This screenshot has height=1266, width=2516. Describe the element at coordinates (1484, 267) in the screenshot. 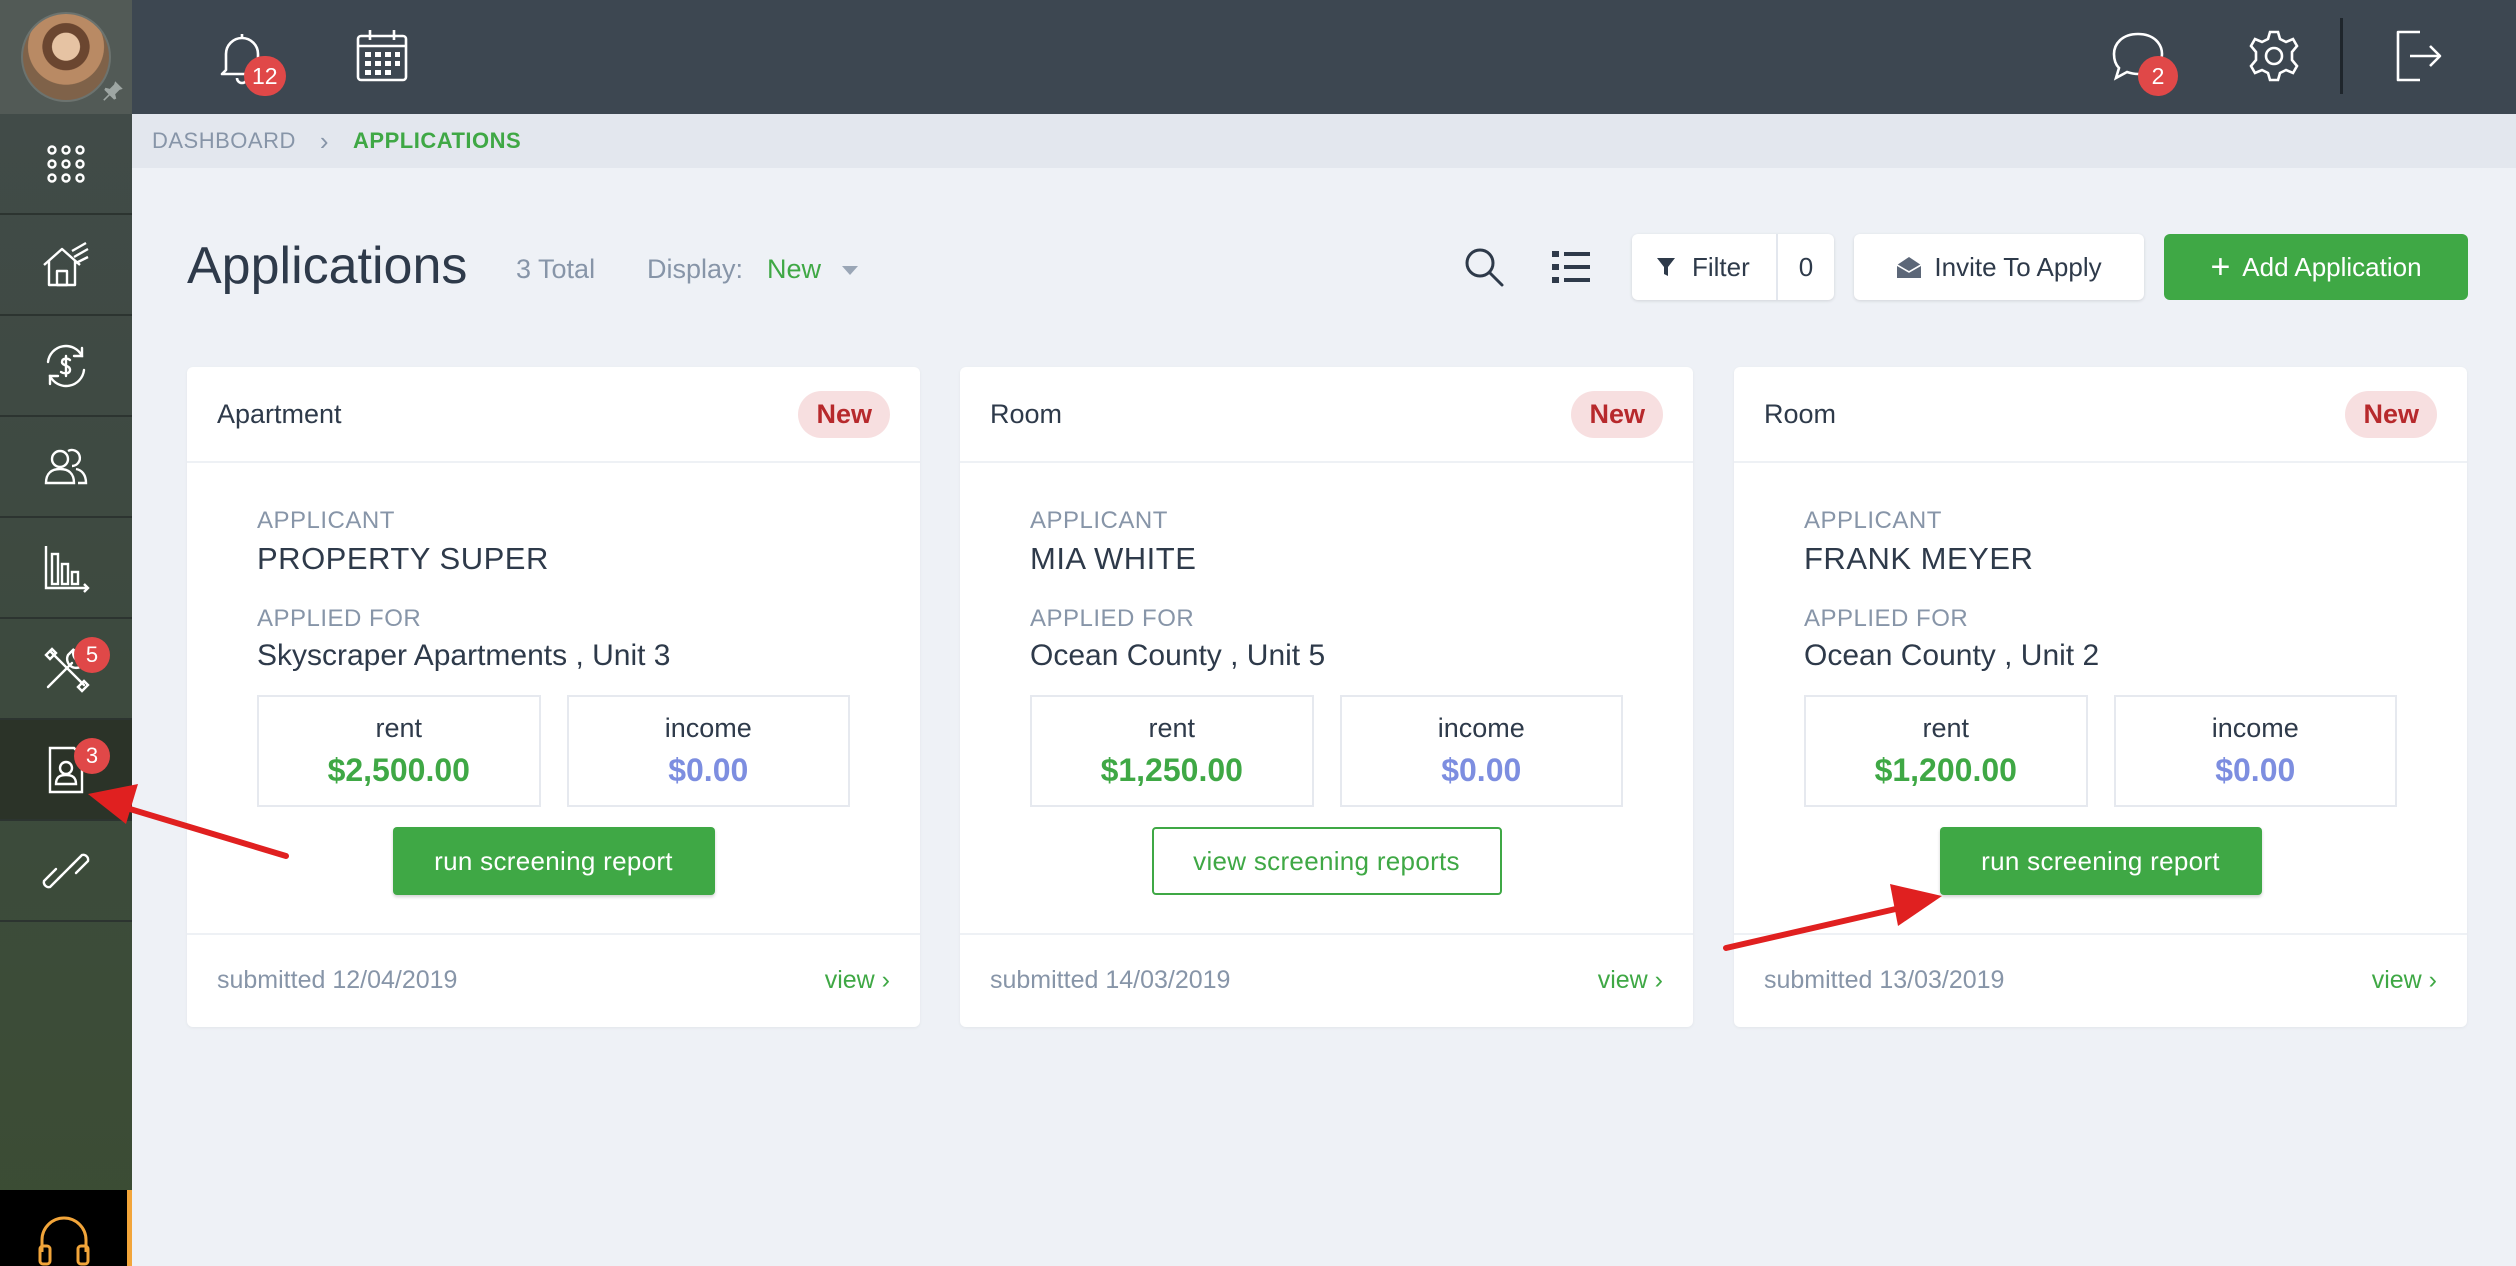

I see `search-icon` at that location.